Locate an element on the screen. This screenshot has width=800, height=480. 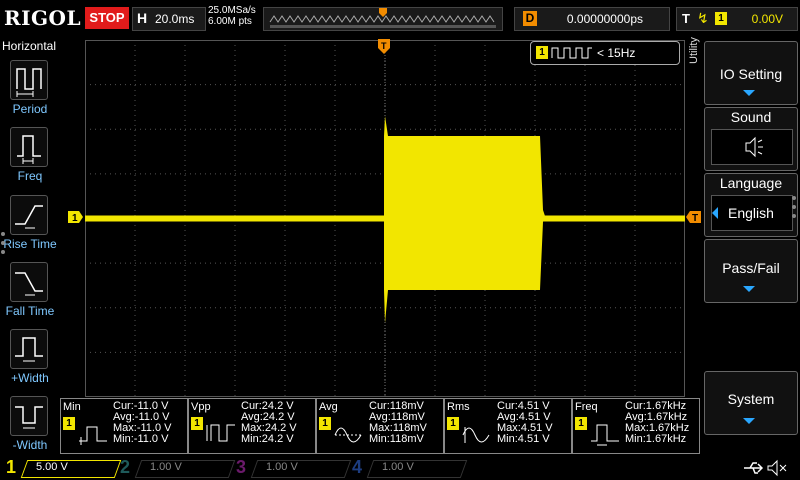
positive-width-icon is located at coordinates (29, 349).